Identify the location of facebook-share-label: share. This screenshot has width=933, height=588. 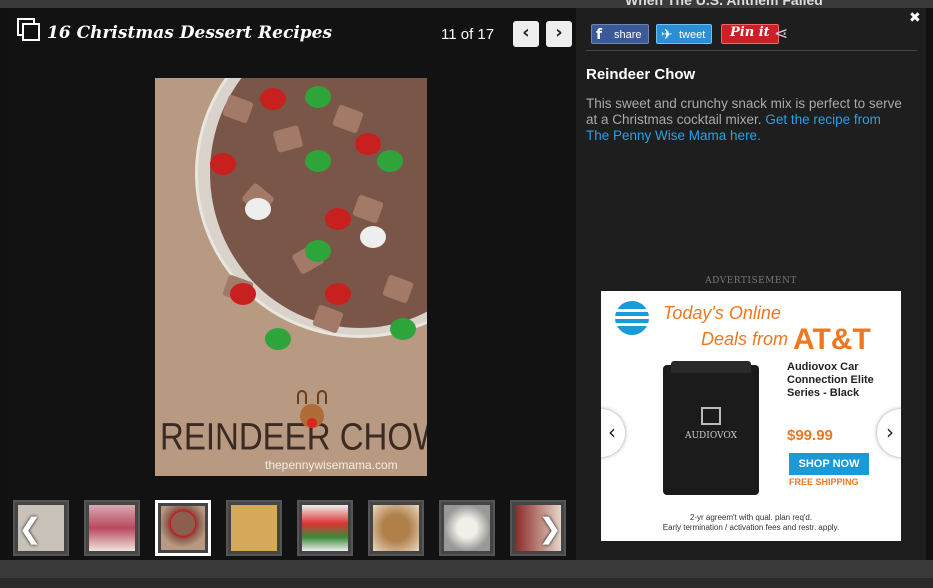
(628, 35).